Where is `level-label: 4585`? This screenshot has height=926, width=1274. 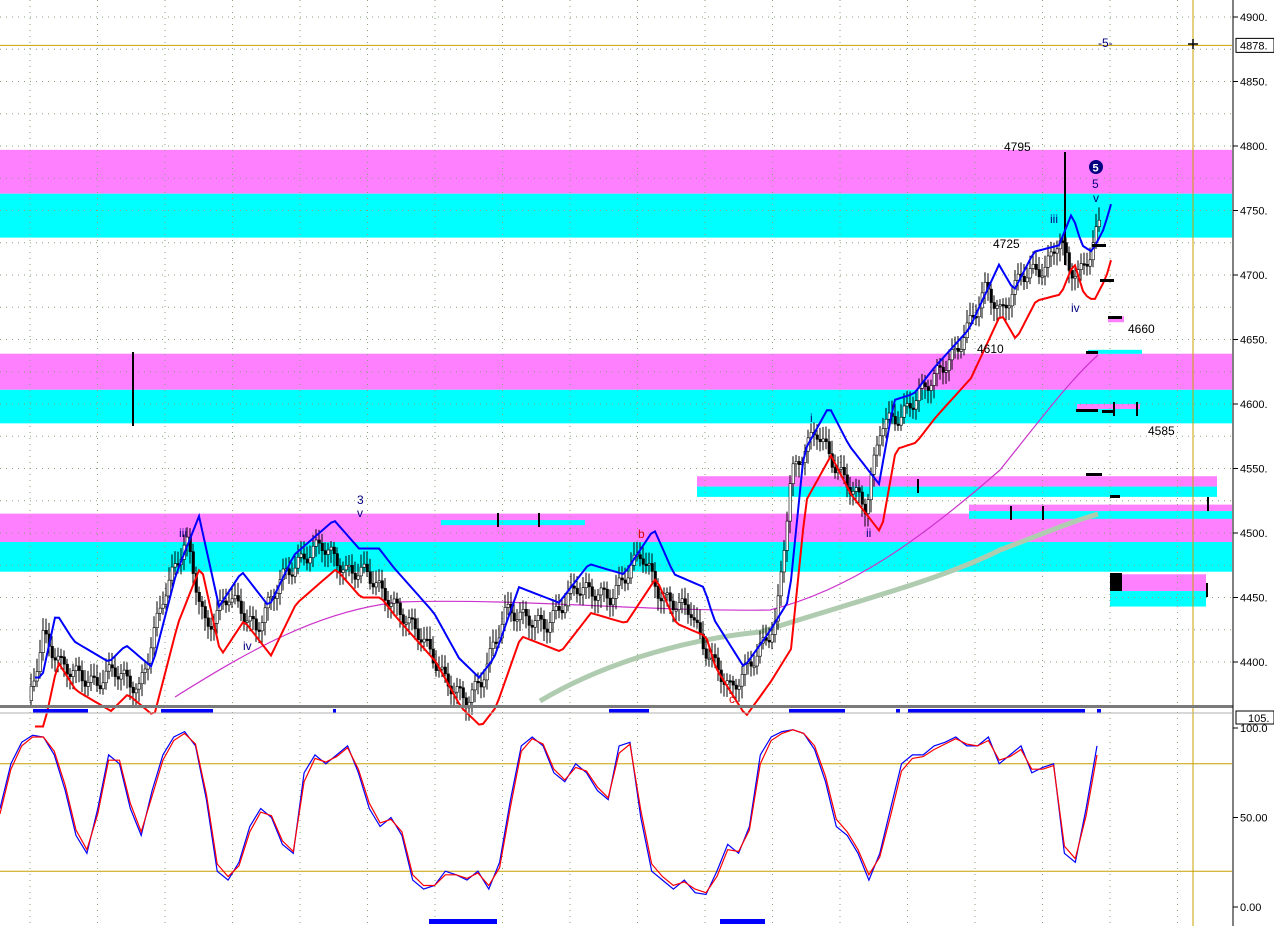
level-label: 4585 is located at coordinates (1161, 431).